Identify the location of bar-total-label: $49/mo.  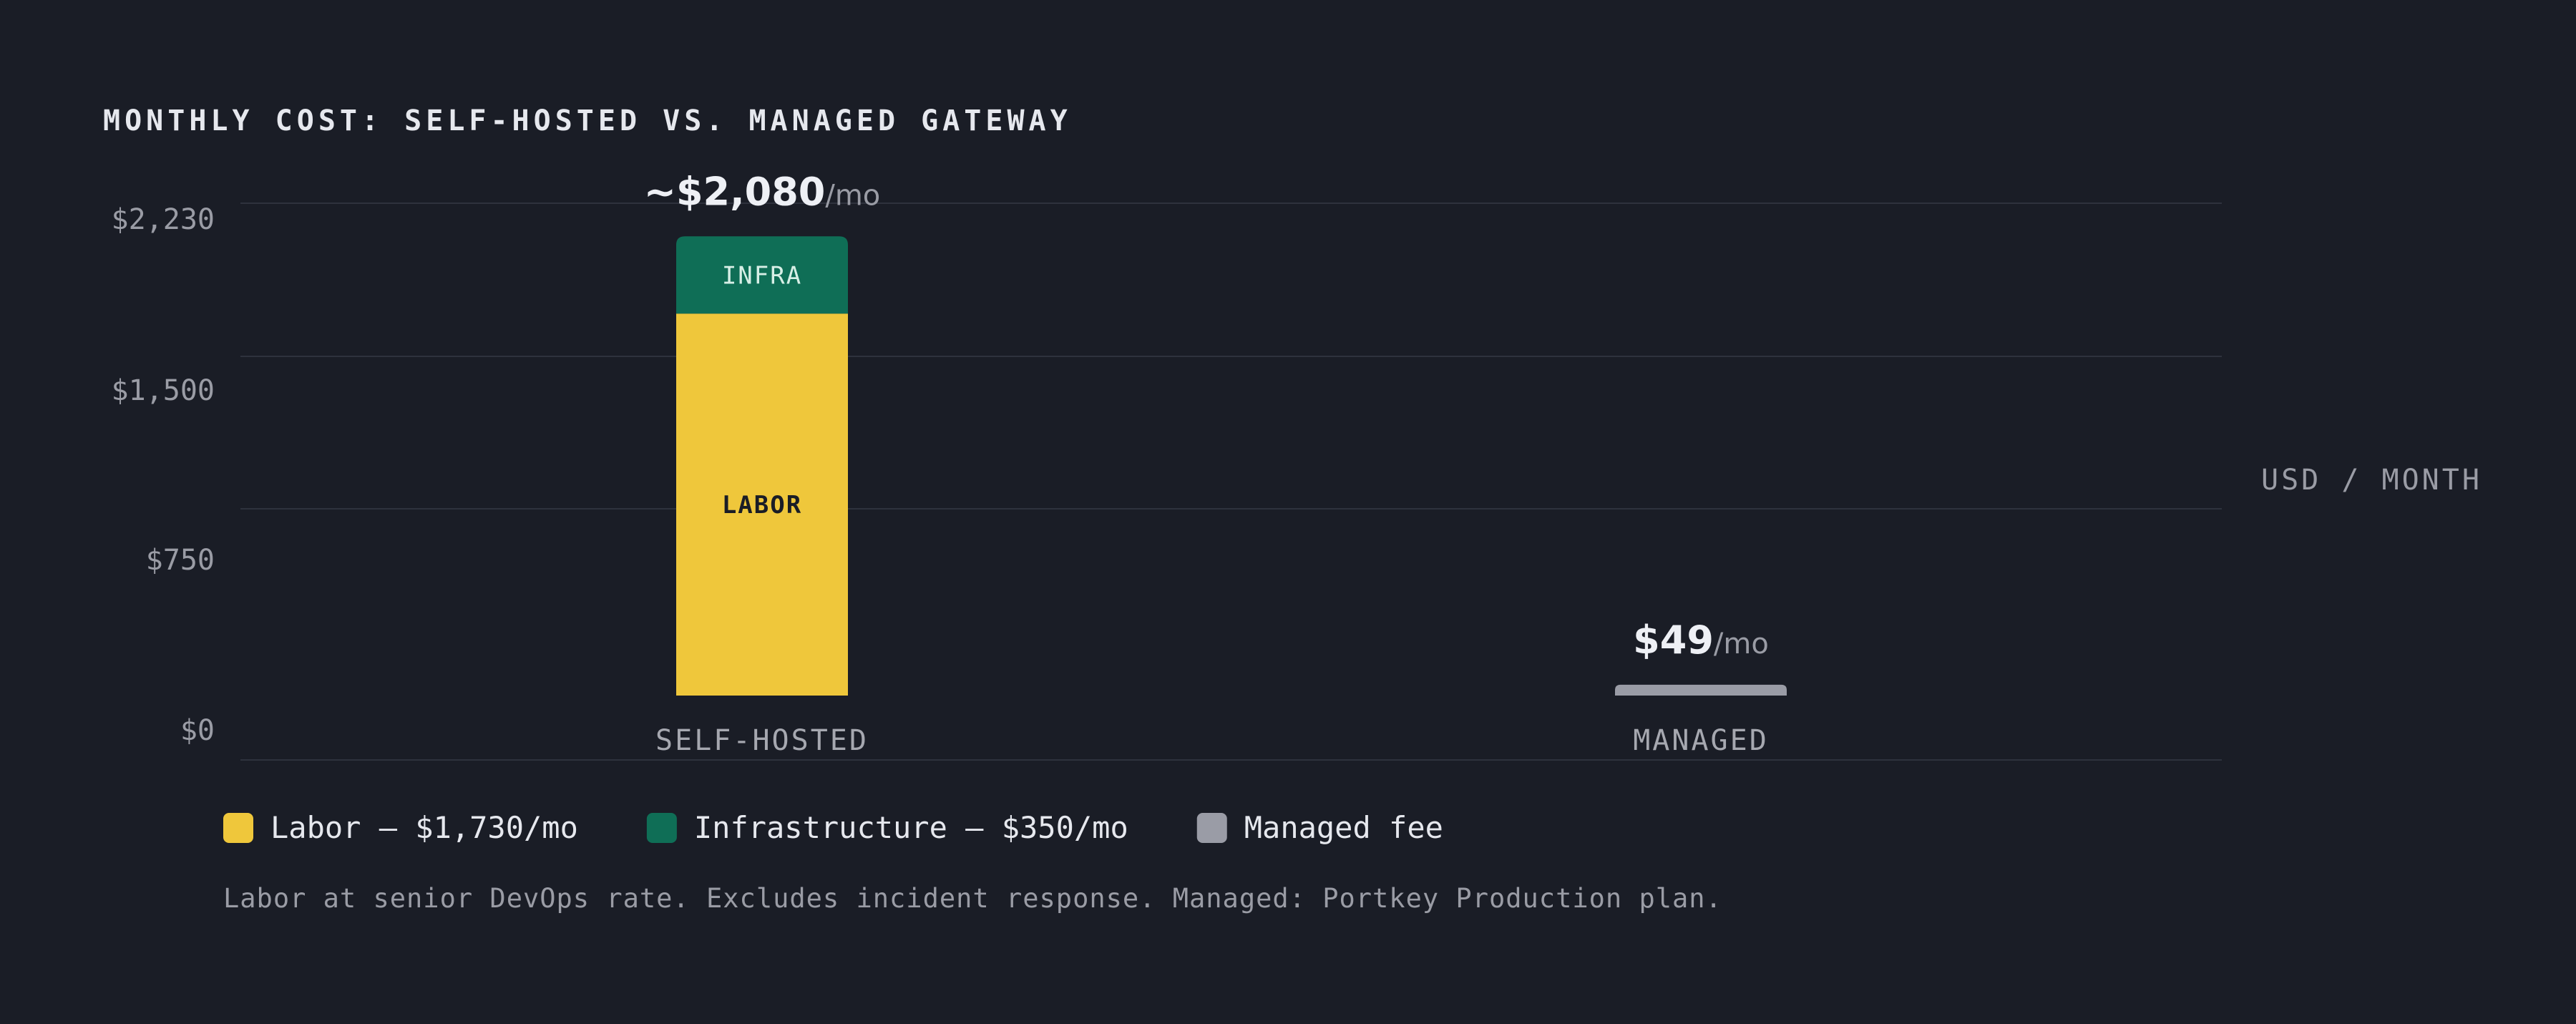
(1701, 640).